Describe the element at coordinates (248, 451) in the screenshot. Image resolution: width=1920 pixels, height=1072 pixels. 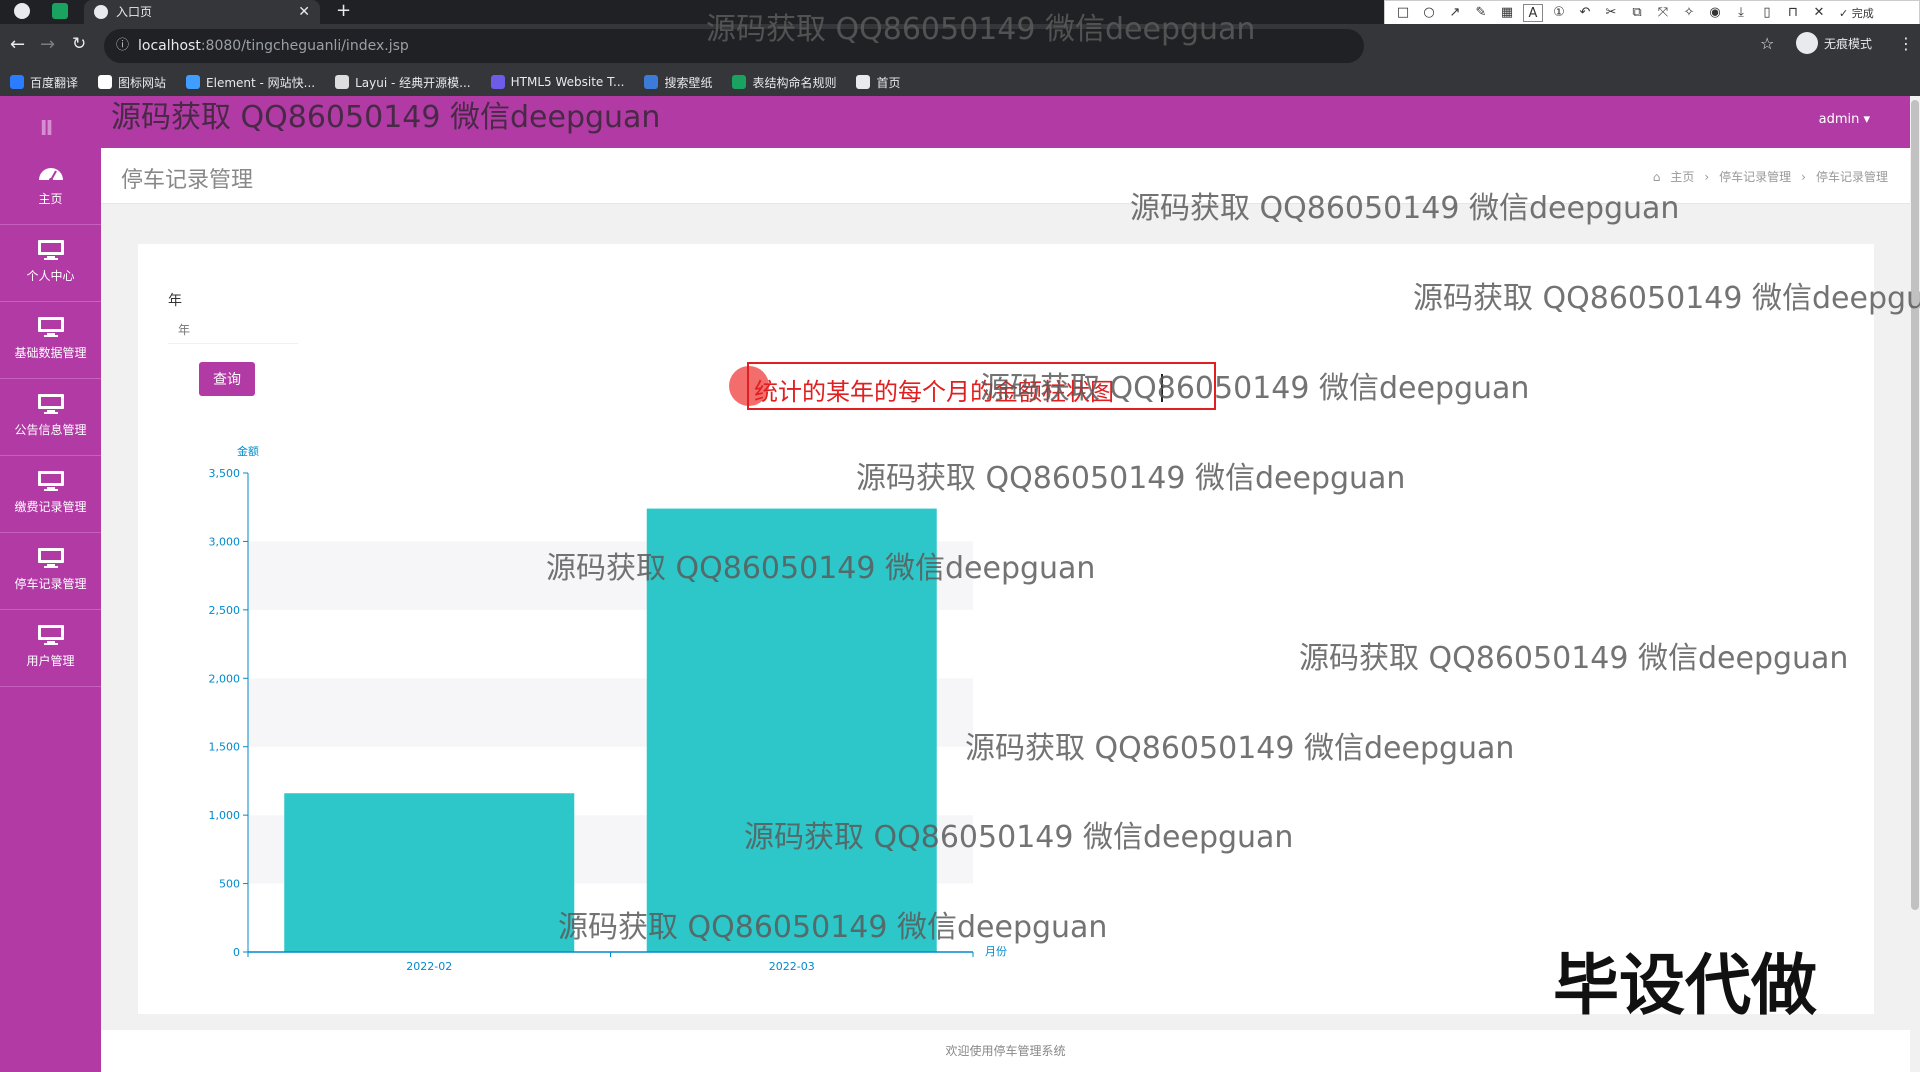
I see `y-axis-title: 金额` at that location.